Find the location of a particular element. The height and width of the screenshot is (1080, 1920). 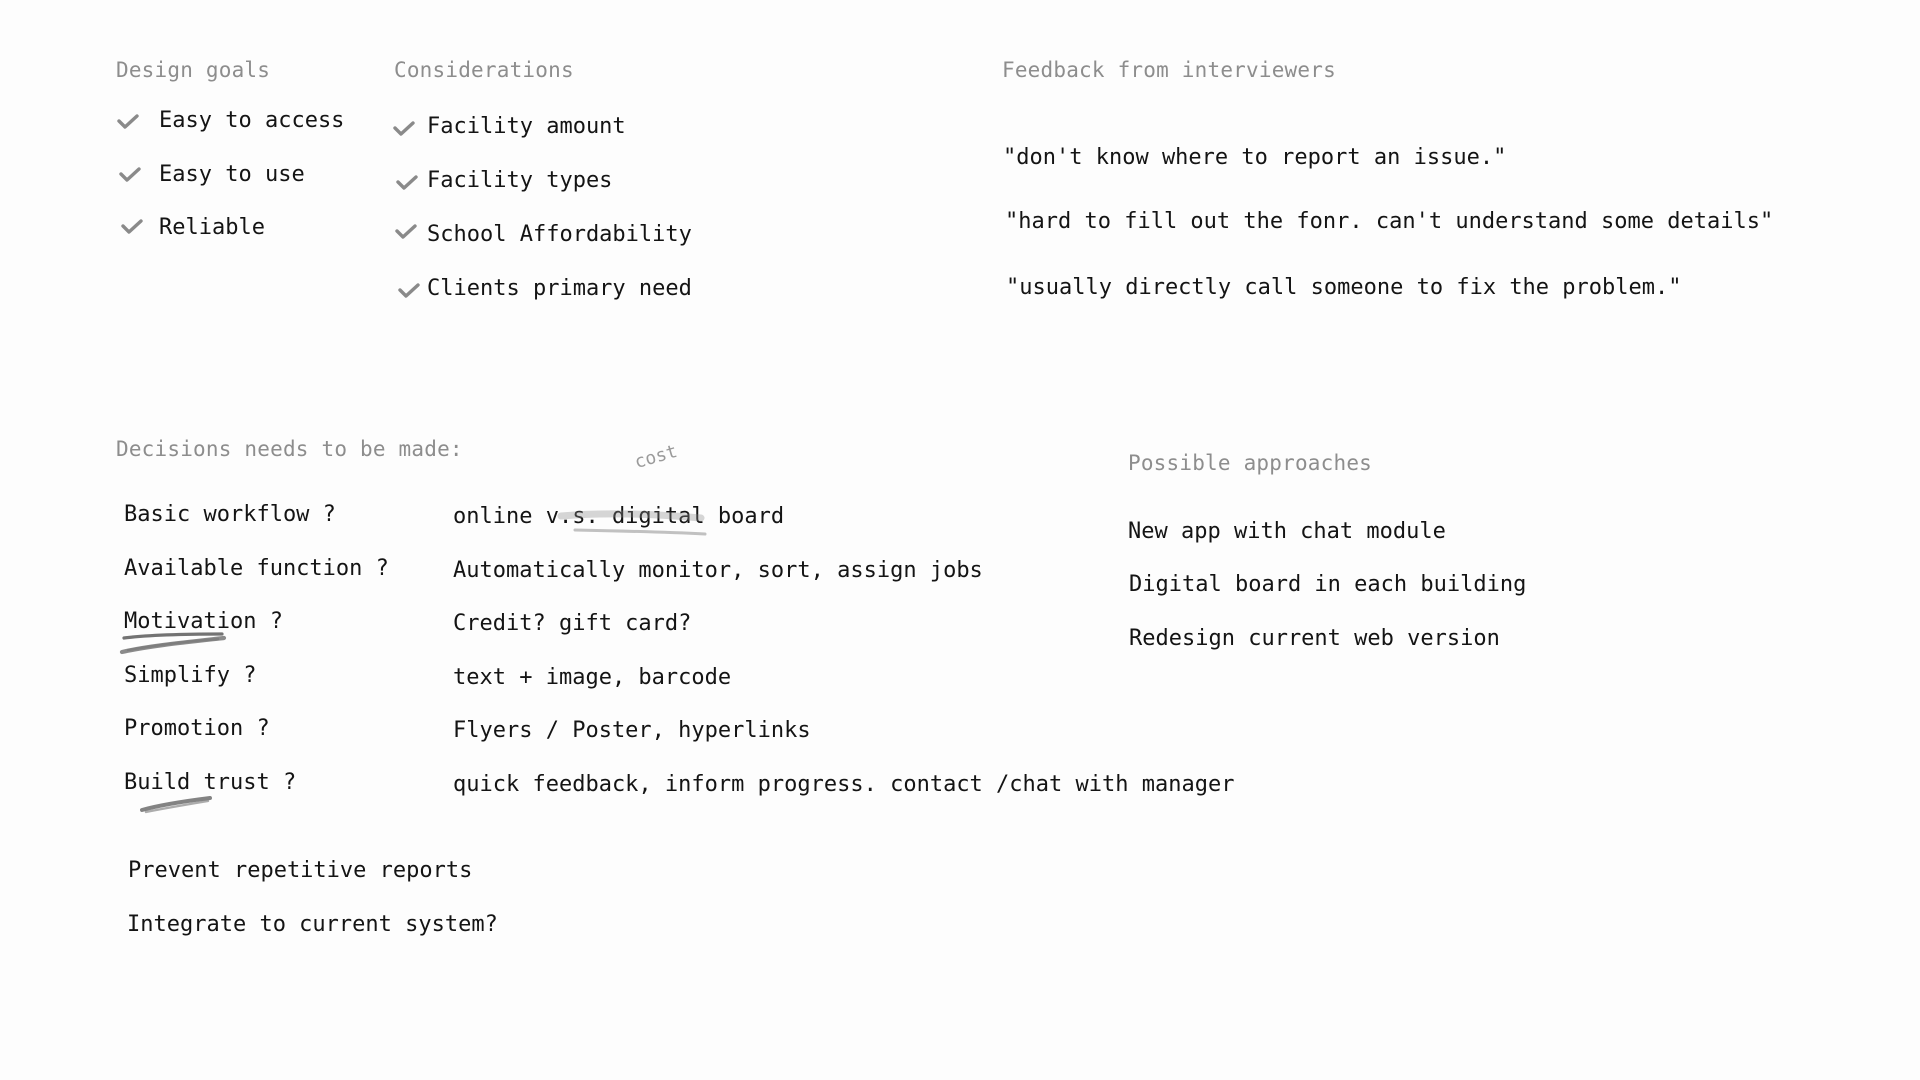

feedback-quote: "don't know where to report an issue." is located at coordinates (1255, 157).